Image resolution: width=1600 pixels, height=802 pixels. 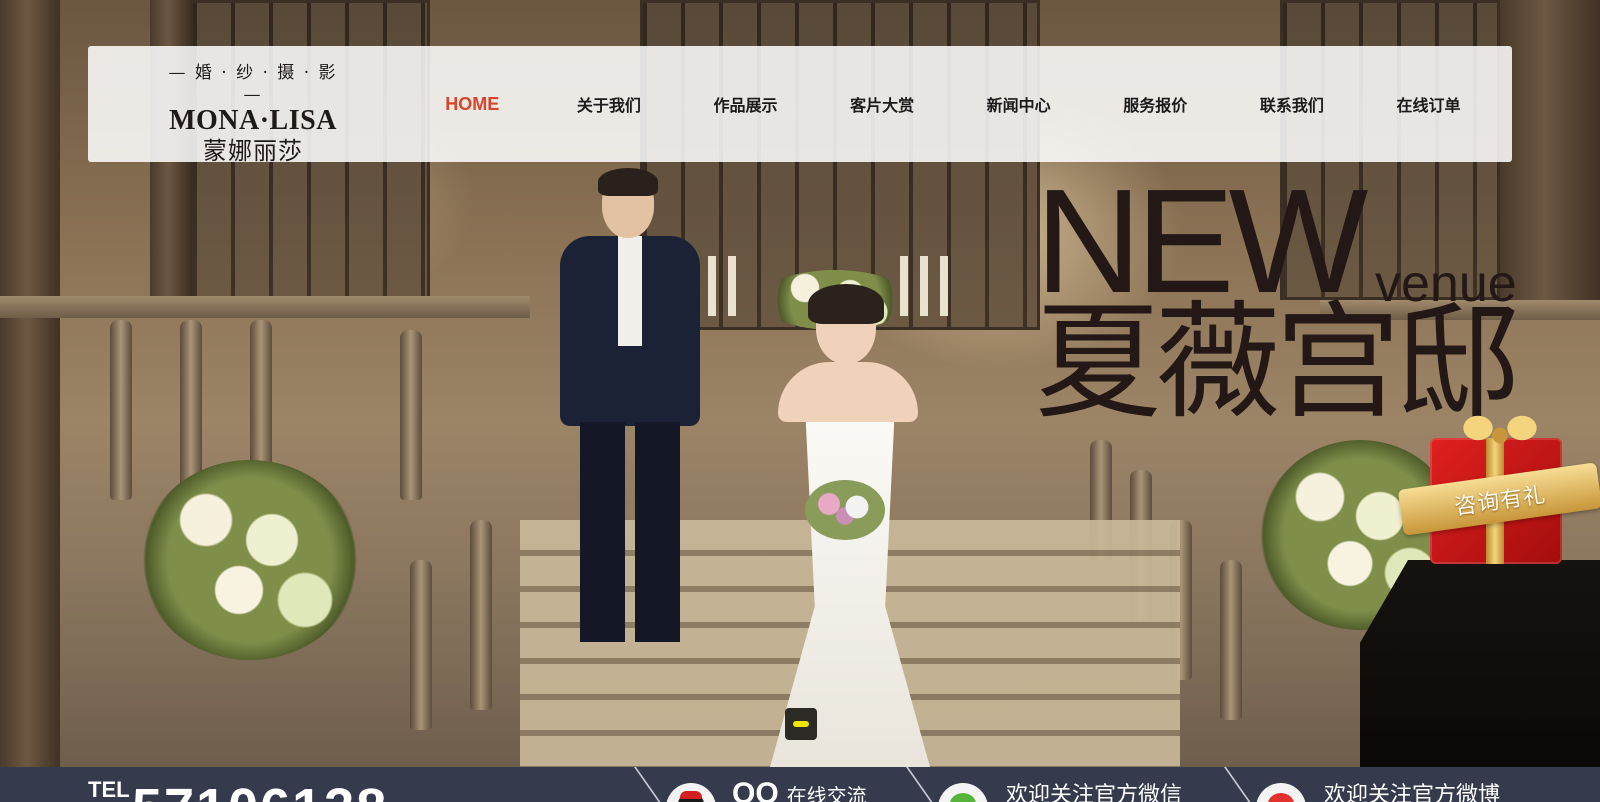 I want to click on main-menu: HOME 关于我们 作品展示 客片大赏 新闻中心 服务报价 联系我们 在线订单, so click(x=950, y=104).